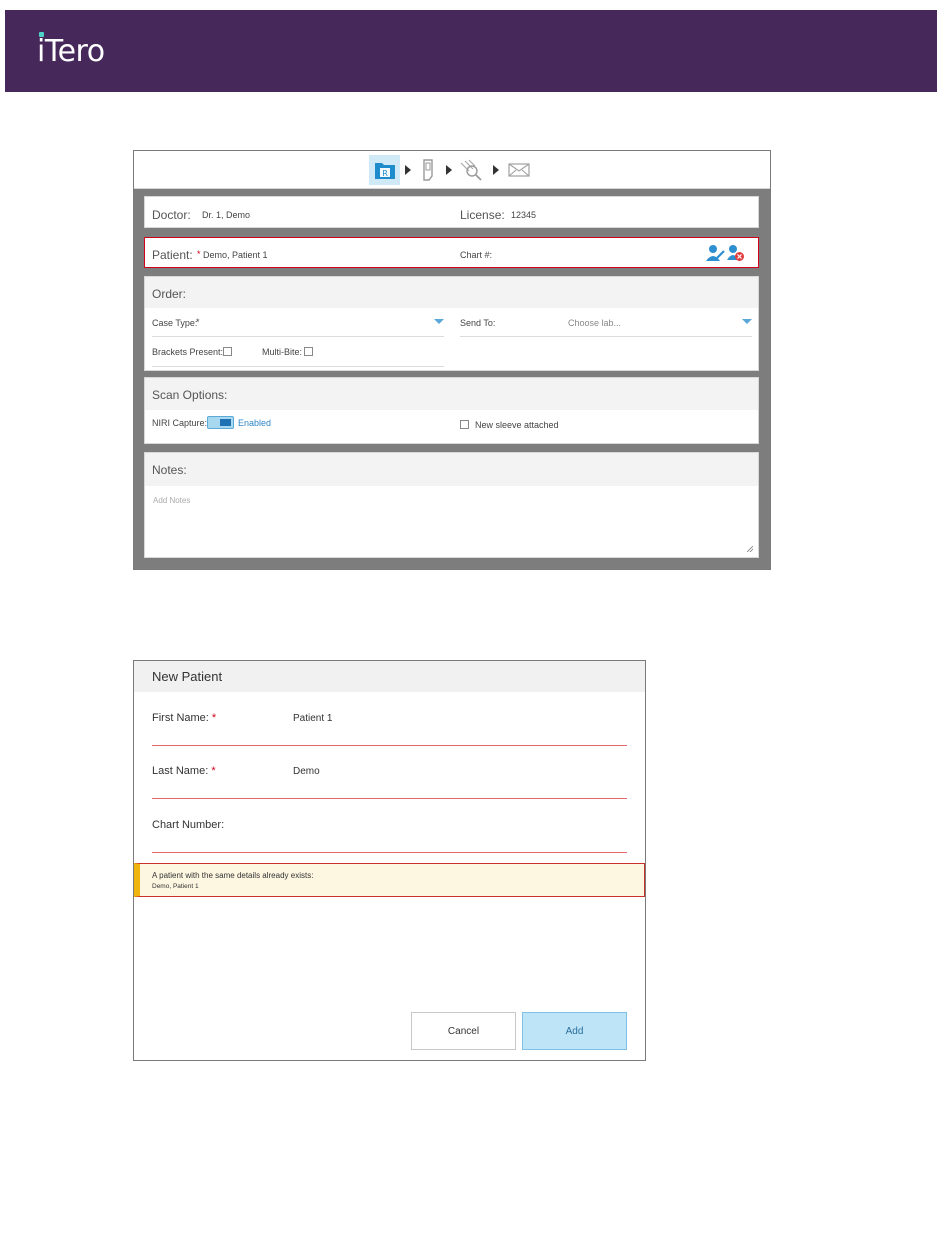  I want to click on brand-header: iTero, so click(471, 51).